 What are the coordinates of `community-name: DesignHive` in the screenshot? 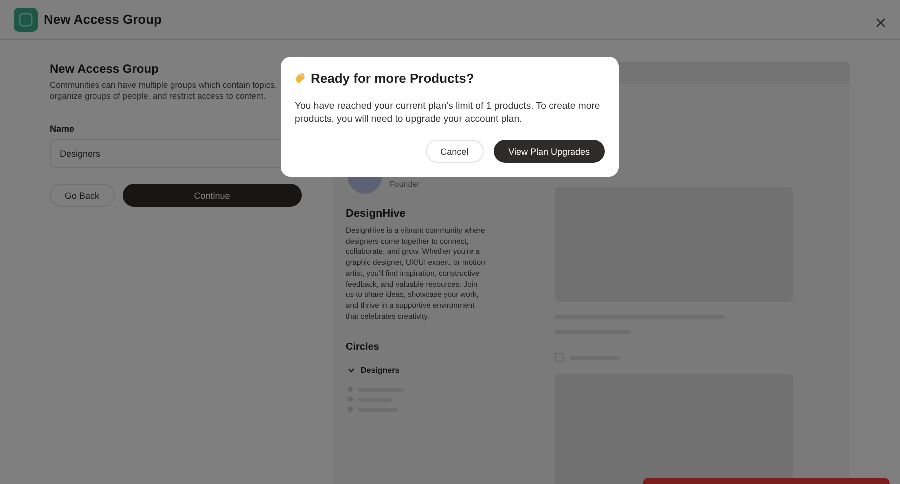 It's located at (376, 214).